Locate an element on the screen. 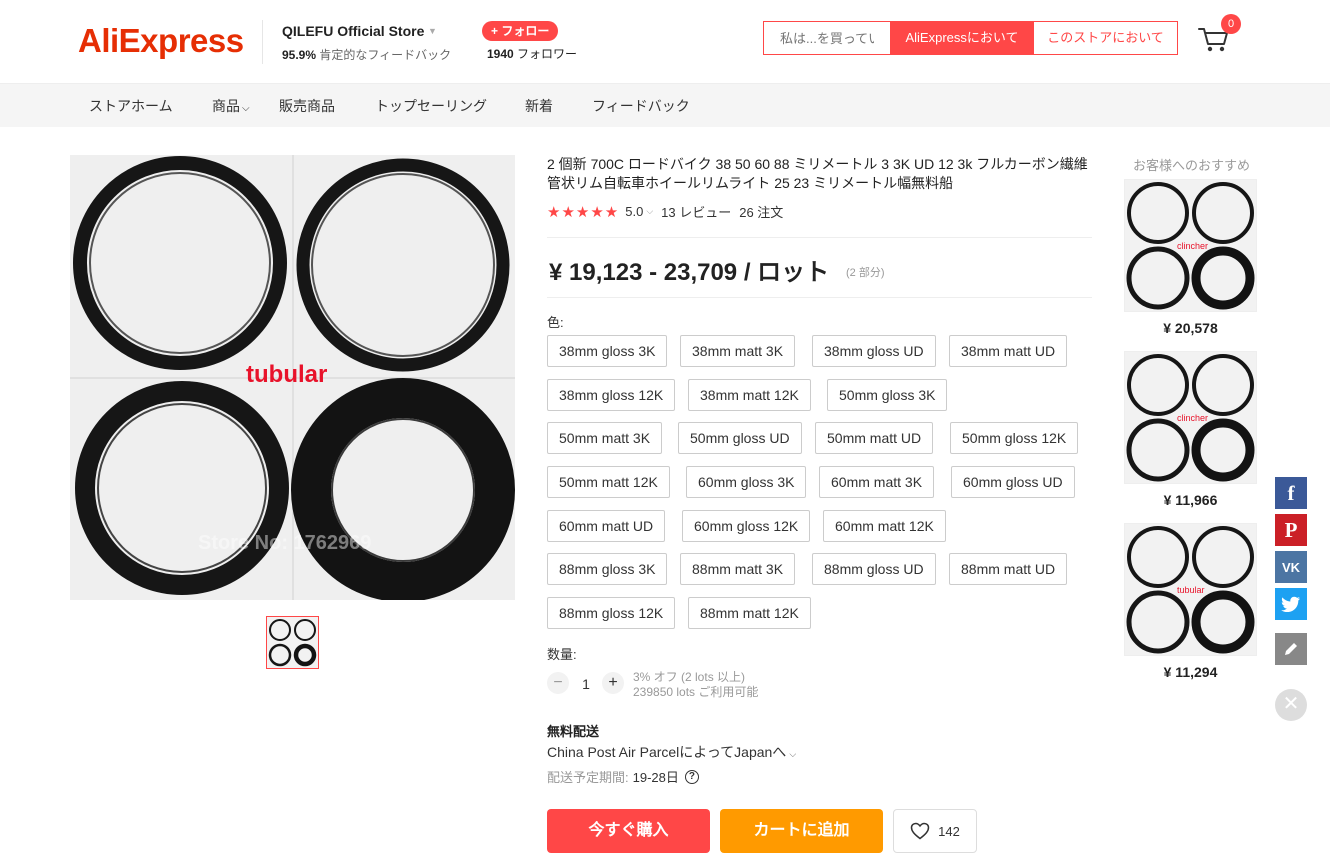 The width and height of the screenshot is (1330, 853). twitter-share-button is located at coordinates (1291, 604).